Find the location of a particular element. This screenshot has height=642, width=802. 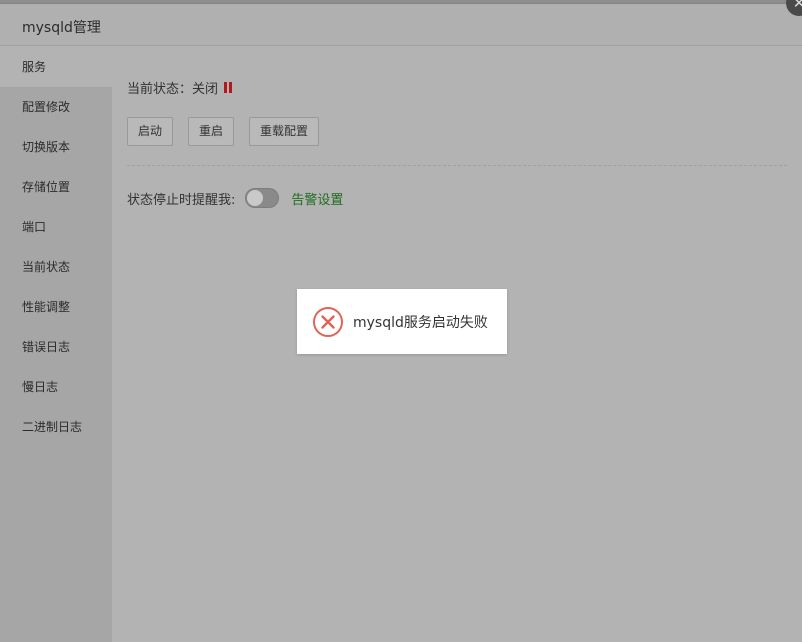

sidebar-item-performance: 性能调整 is located at coordinates (56, 307).